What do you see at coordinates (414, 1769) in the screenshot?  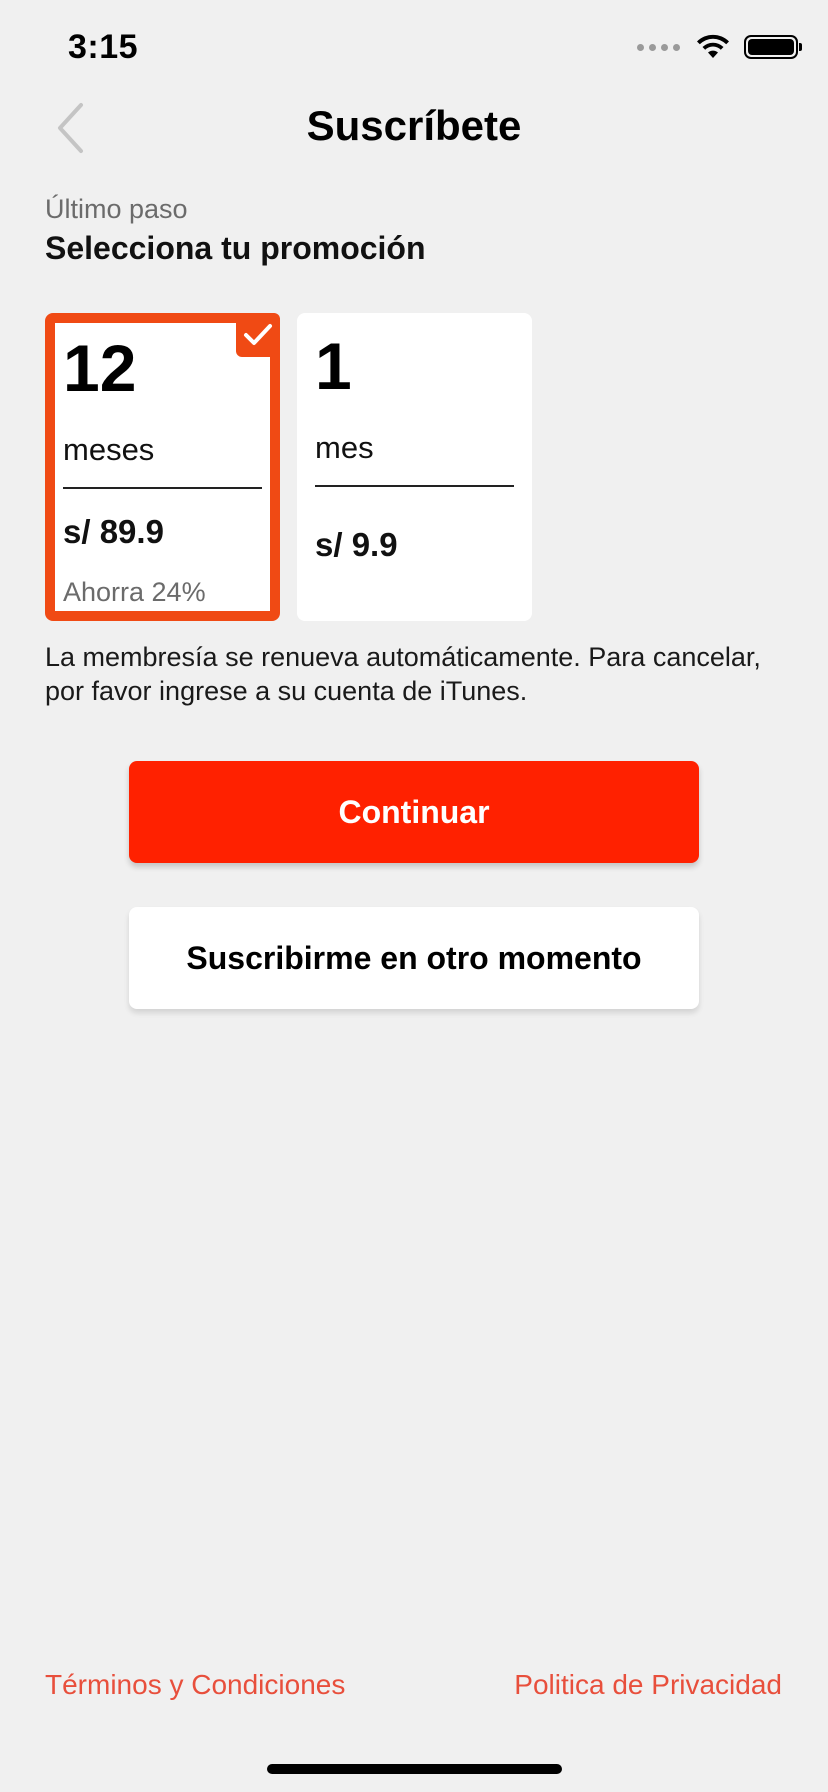 I see `home-indicator` at bounding box center [414, 1769].